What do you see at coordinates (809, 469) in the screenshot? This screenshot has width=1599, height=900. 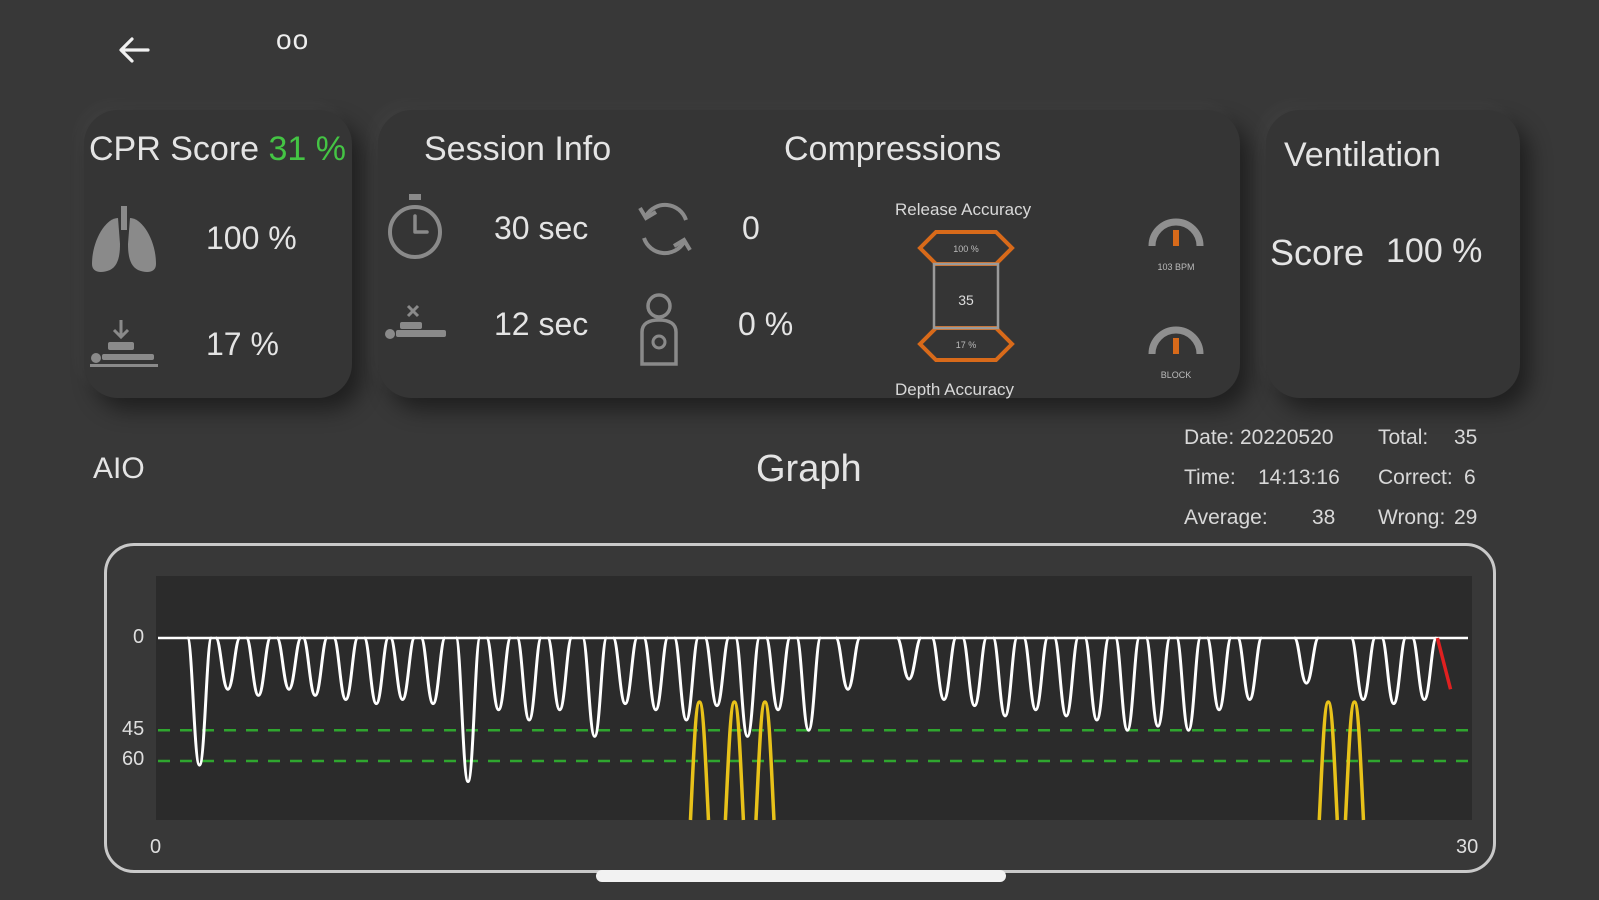 I see `graph-title: Graph` at bounding box center [809, 469].